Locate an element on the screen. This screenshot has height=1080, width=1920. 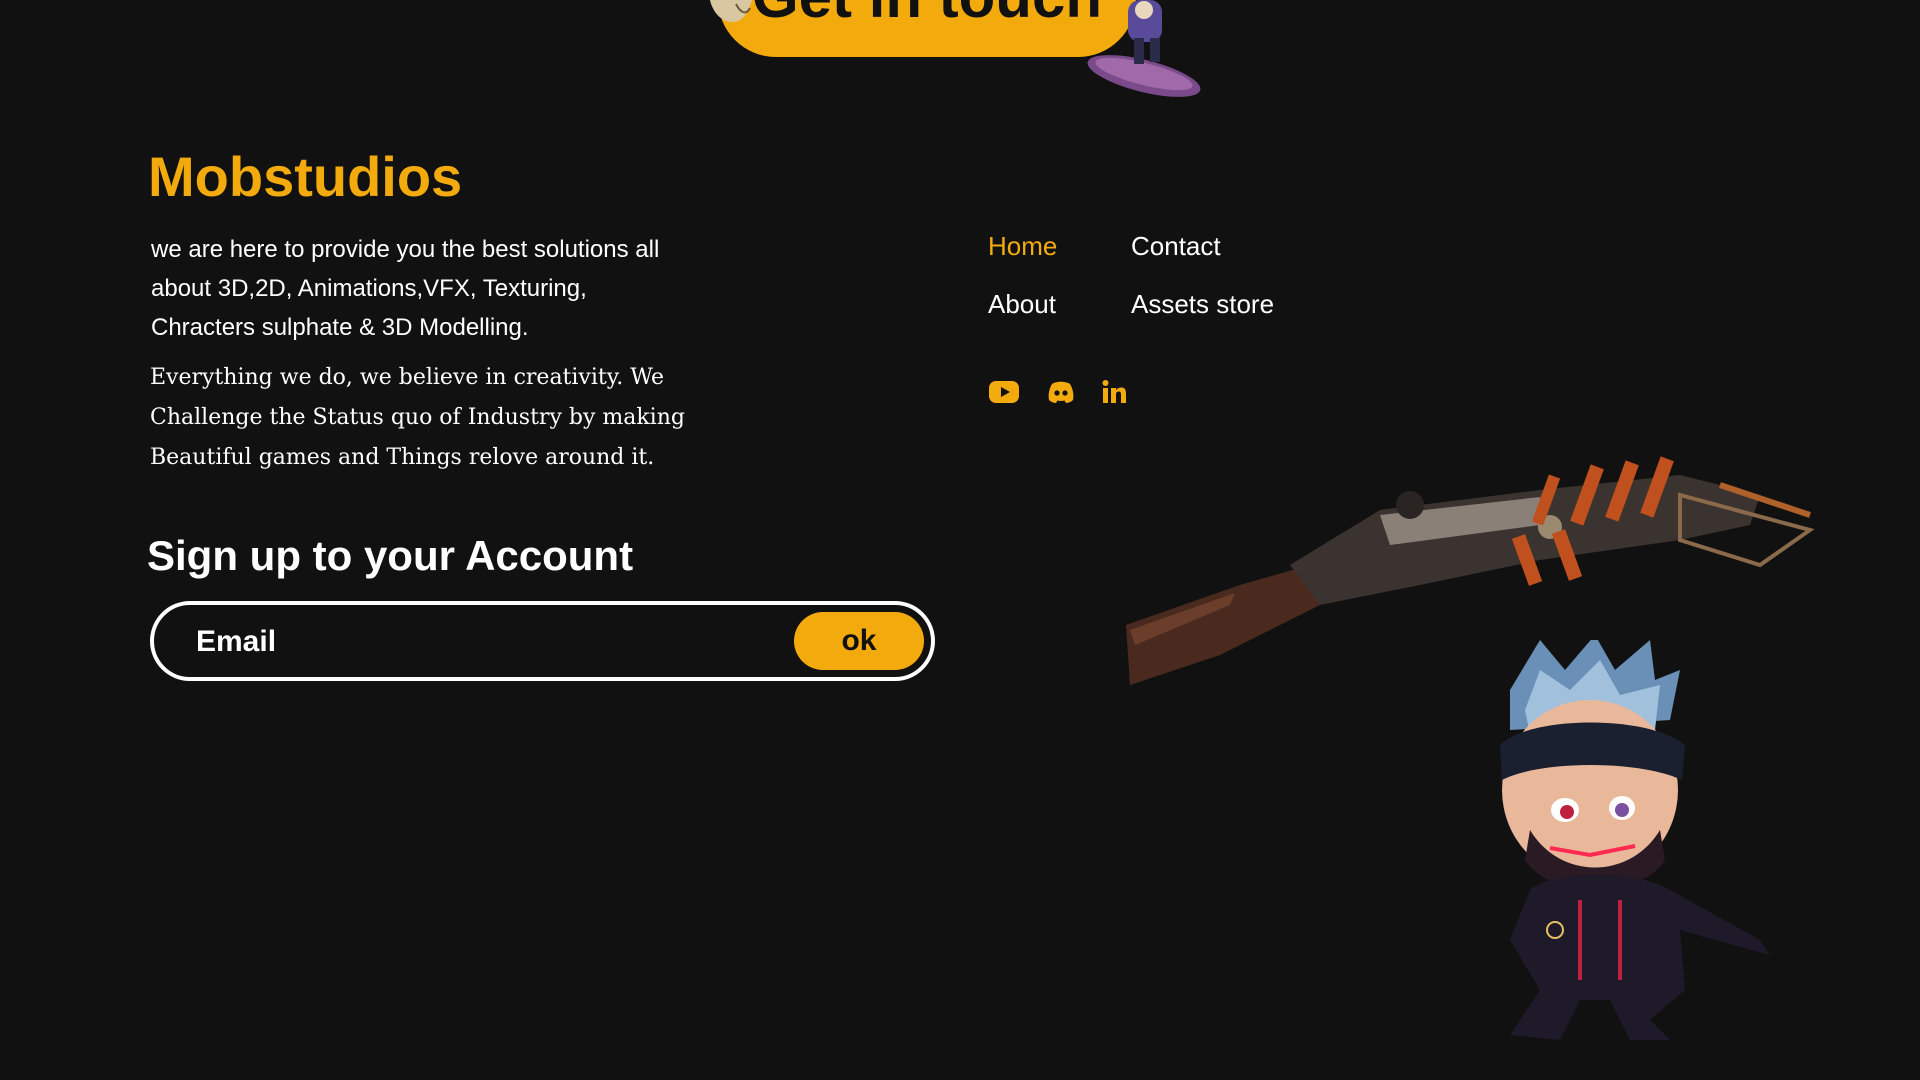
email-signup-form: ok is located at coordinates (542, 641).